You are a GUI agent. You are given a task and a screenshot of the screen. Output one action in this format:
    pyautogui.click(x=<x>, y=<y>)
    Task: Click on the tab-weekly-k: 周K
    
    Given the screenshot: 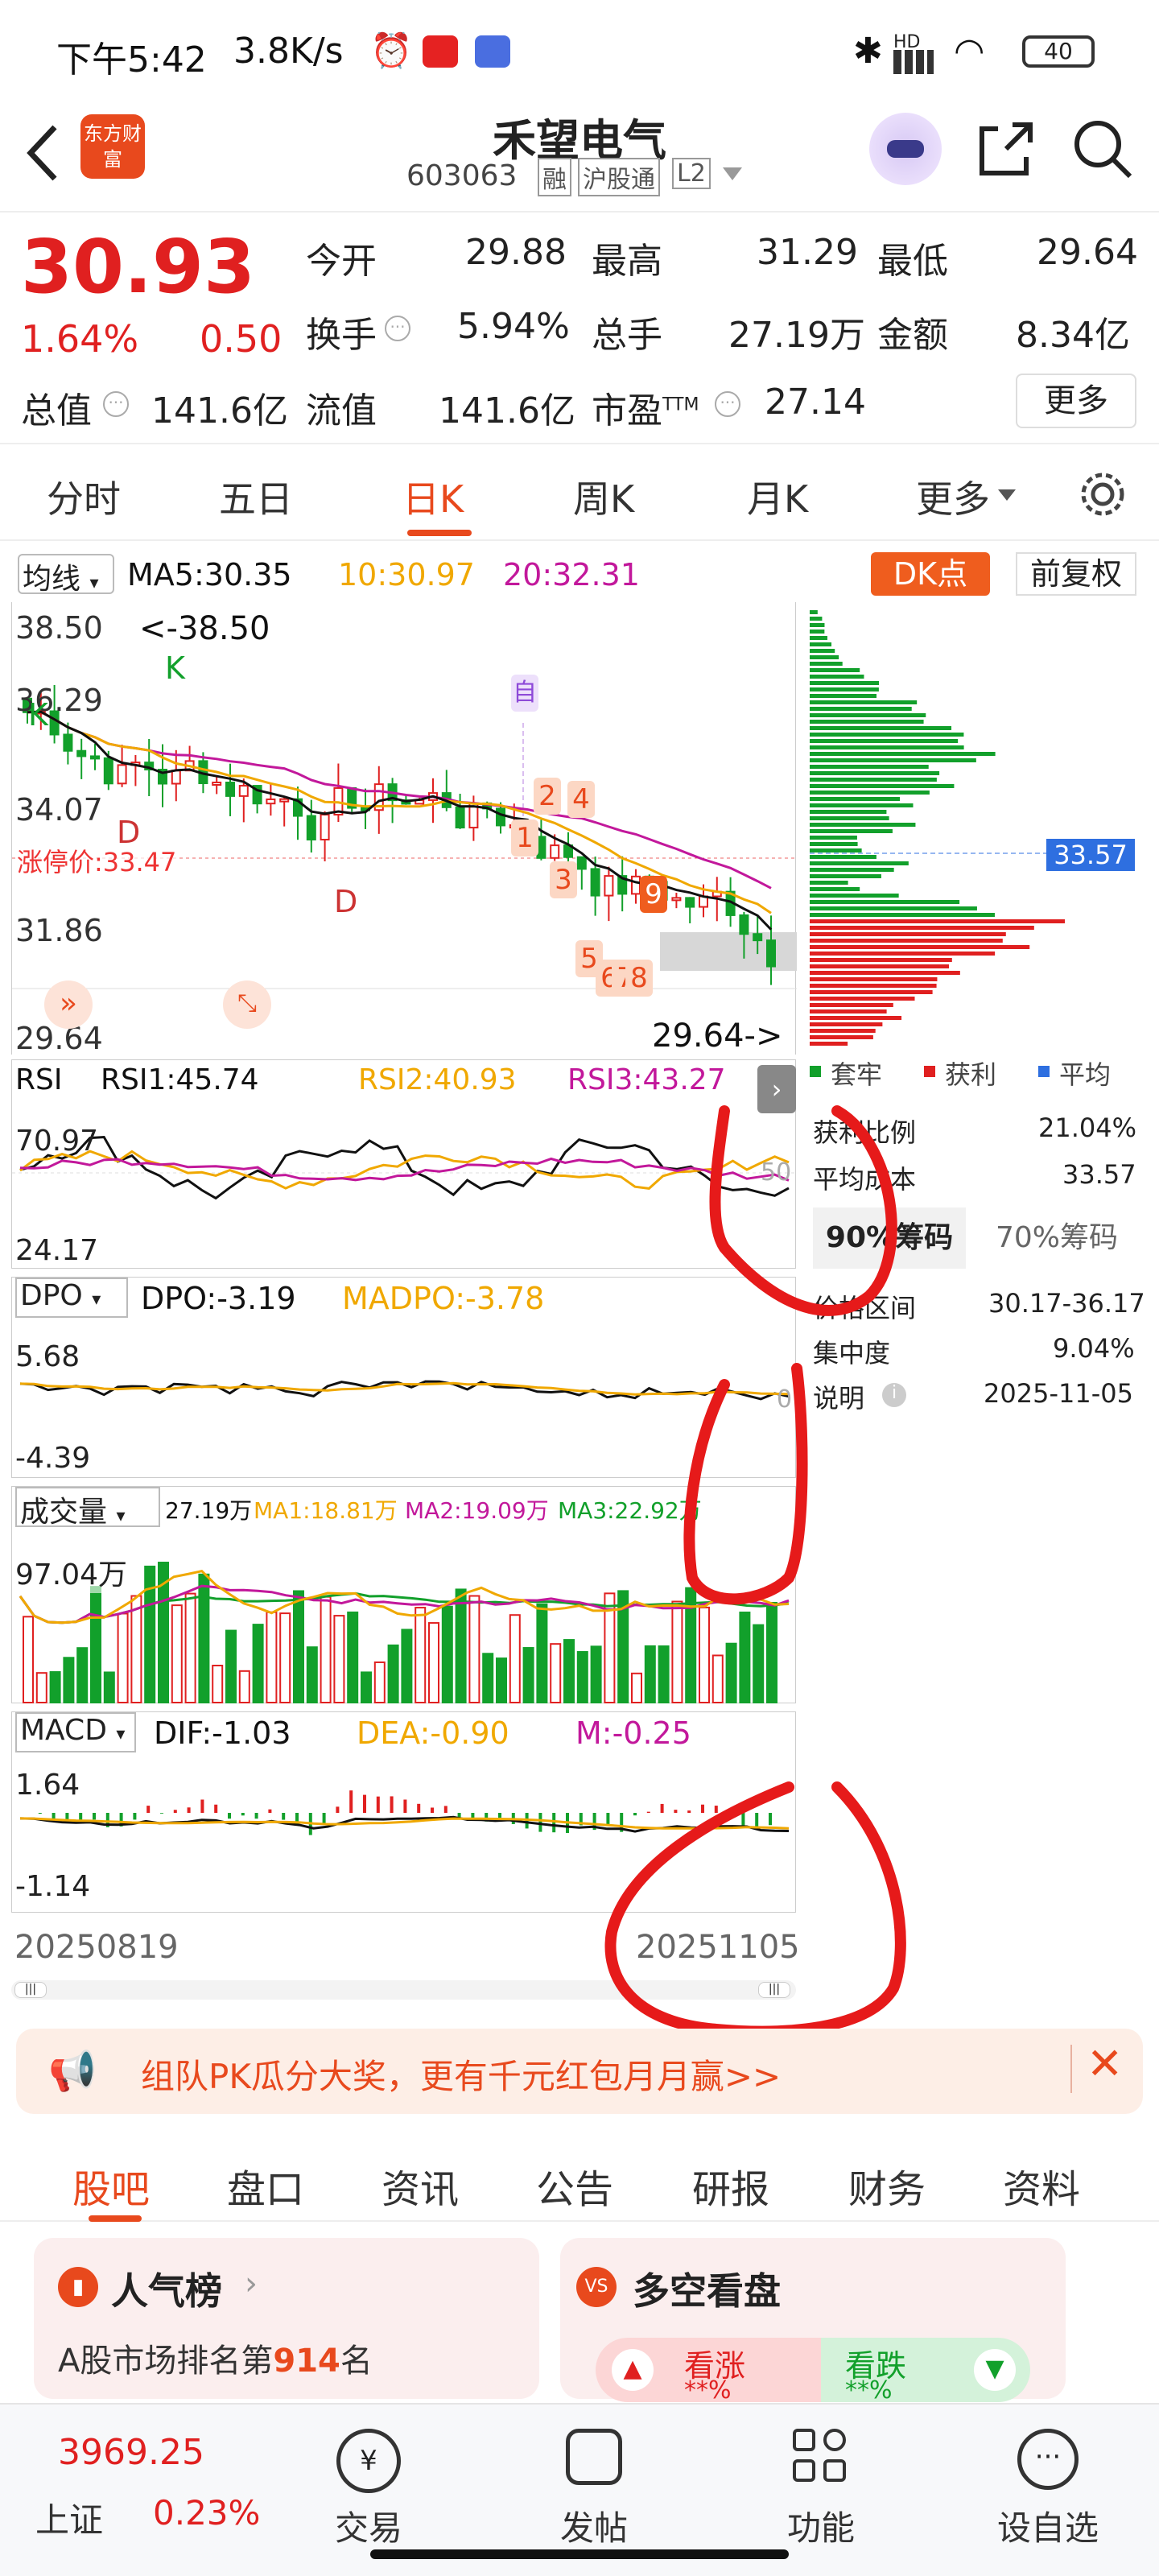 What is the action you would take?
    pyautogui.click(x=603, y=496)
    